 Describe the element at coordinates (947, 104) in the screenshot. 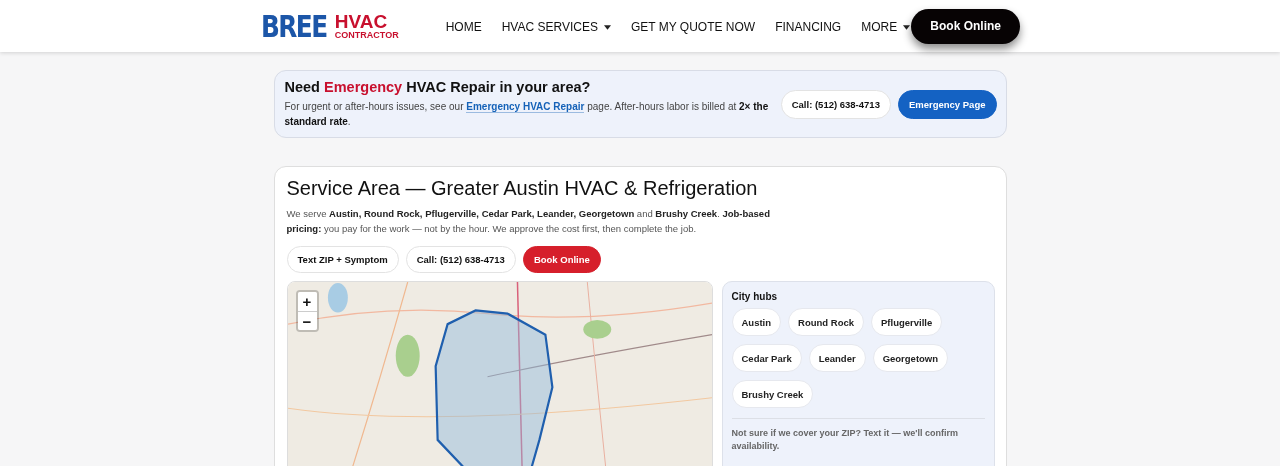

I see `notice-button: Emergency Page` at that location.